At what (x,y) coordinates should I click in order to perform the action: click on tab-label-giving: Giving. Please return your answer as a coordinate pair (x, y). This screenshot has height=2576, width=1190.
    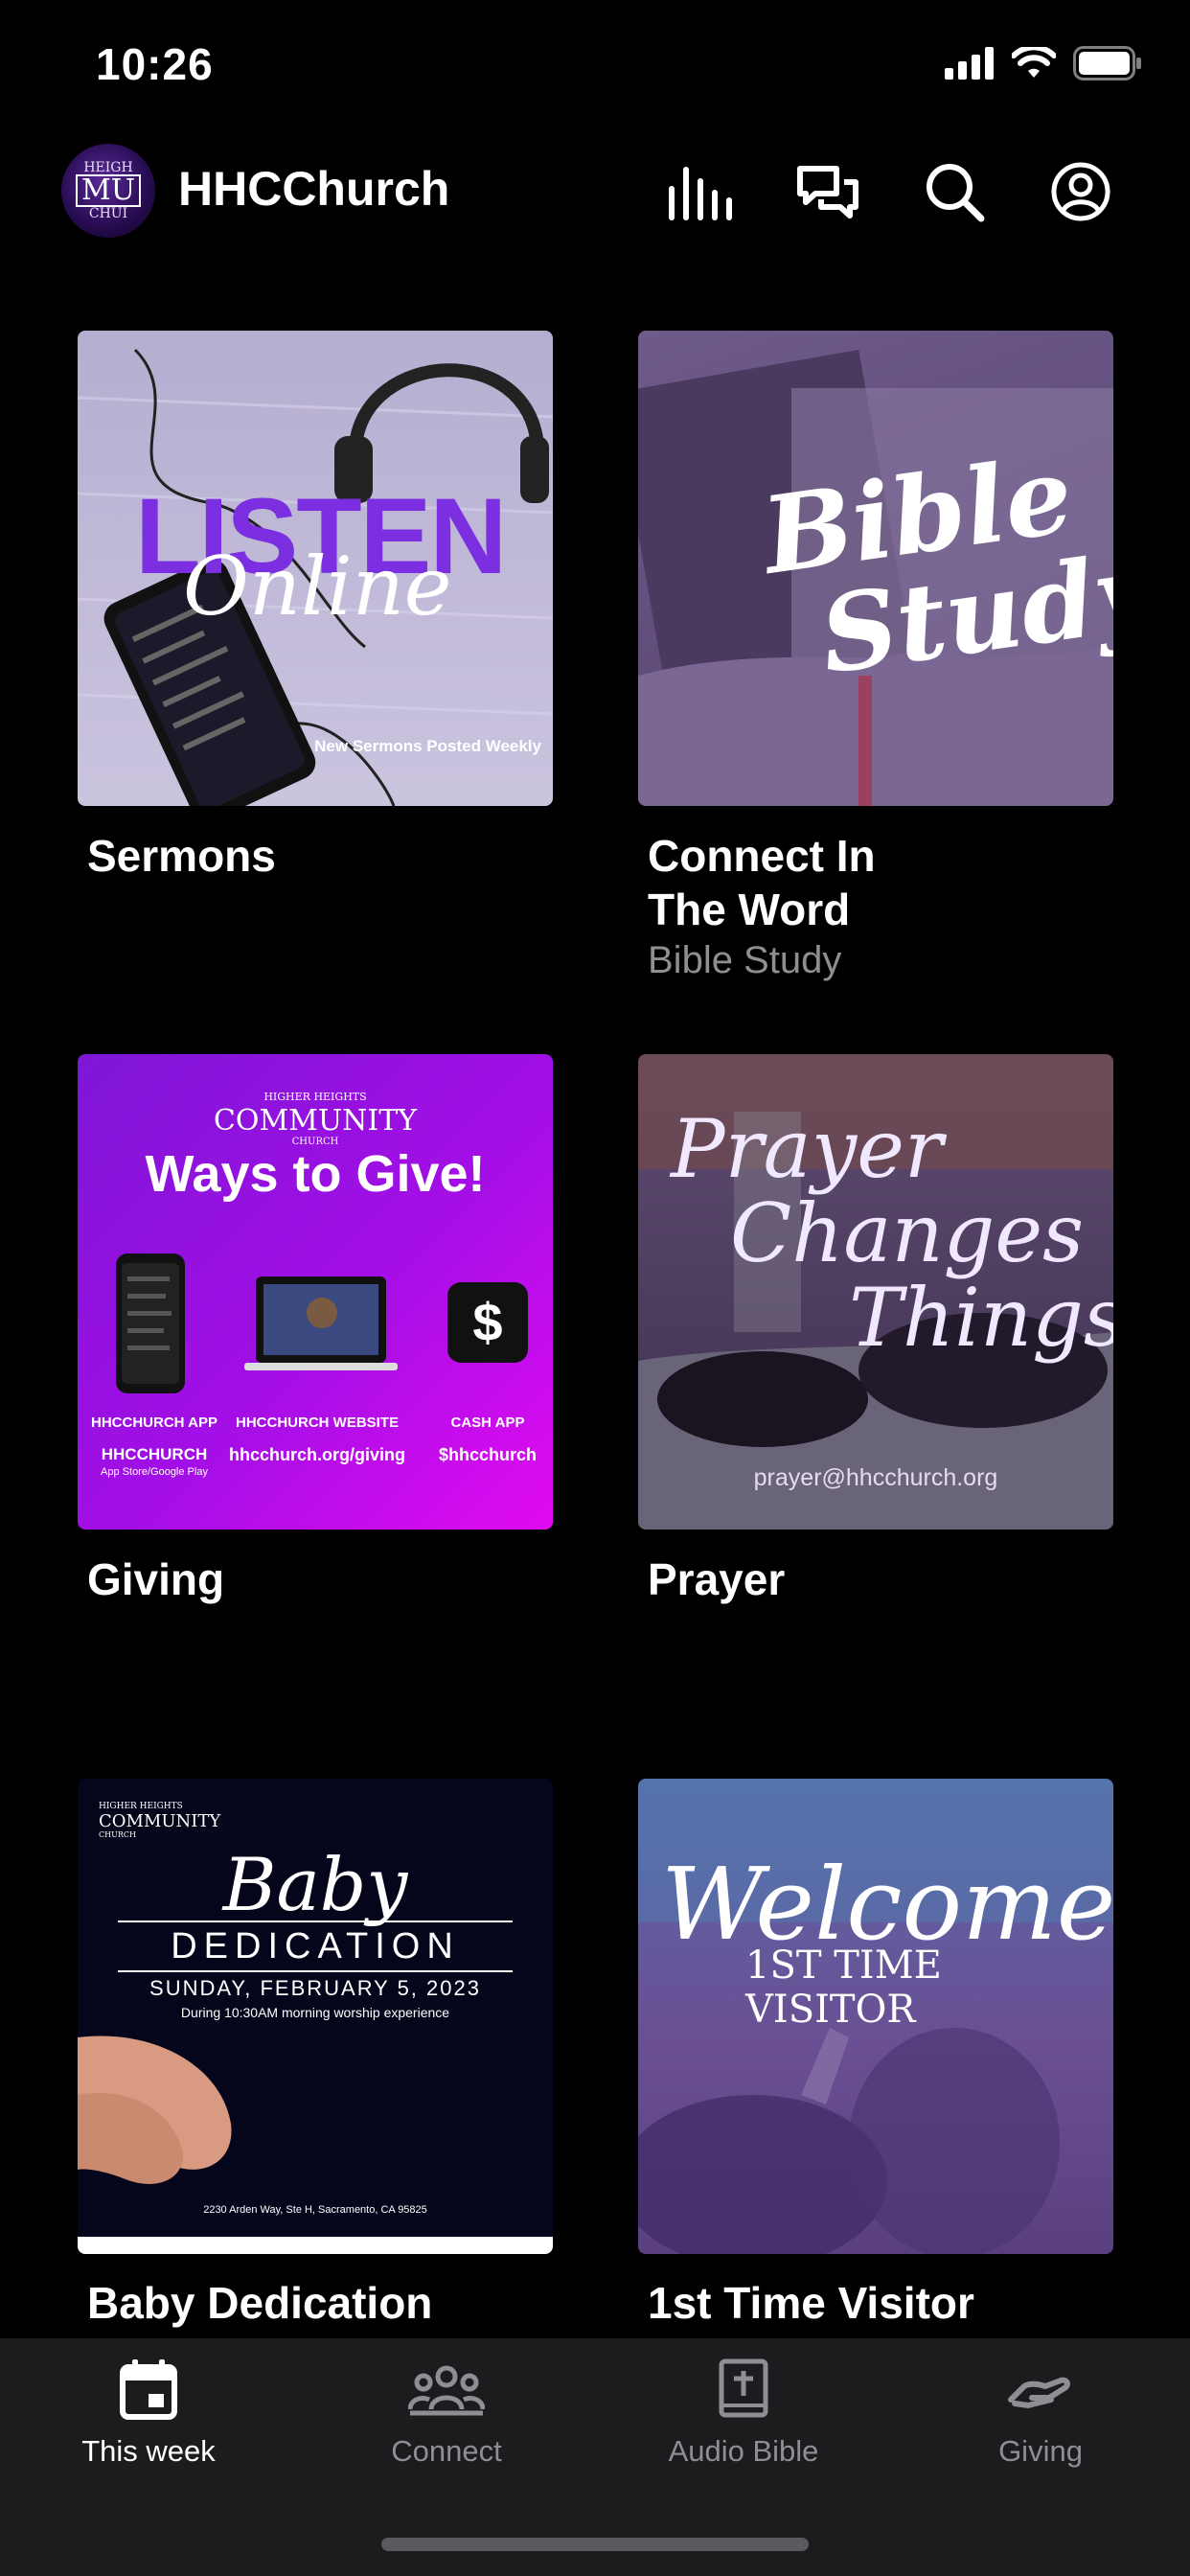
    Looking at the image, I should click on (1040, 2451).